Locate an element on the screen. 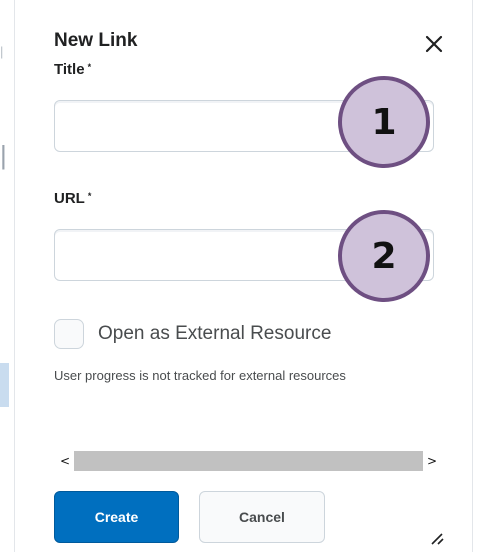 Image resolution: width=479 pixels, height=552 pixels. resize-handle is located at coordinates (436, 537).